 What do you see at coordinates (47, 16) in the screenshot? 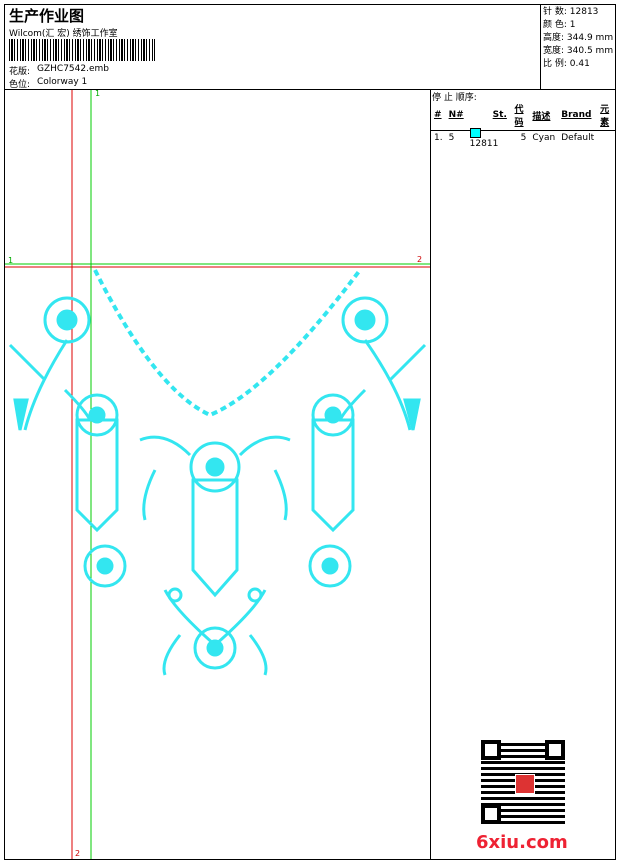
I see `document-title: 生产作业图` at bounding box center [47, 16].